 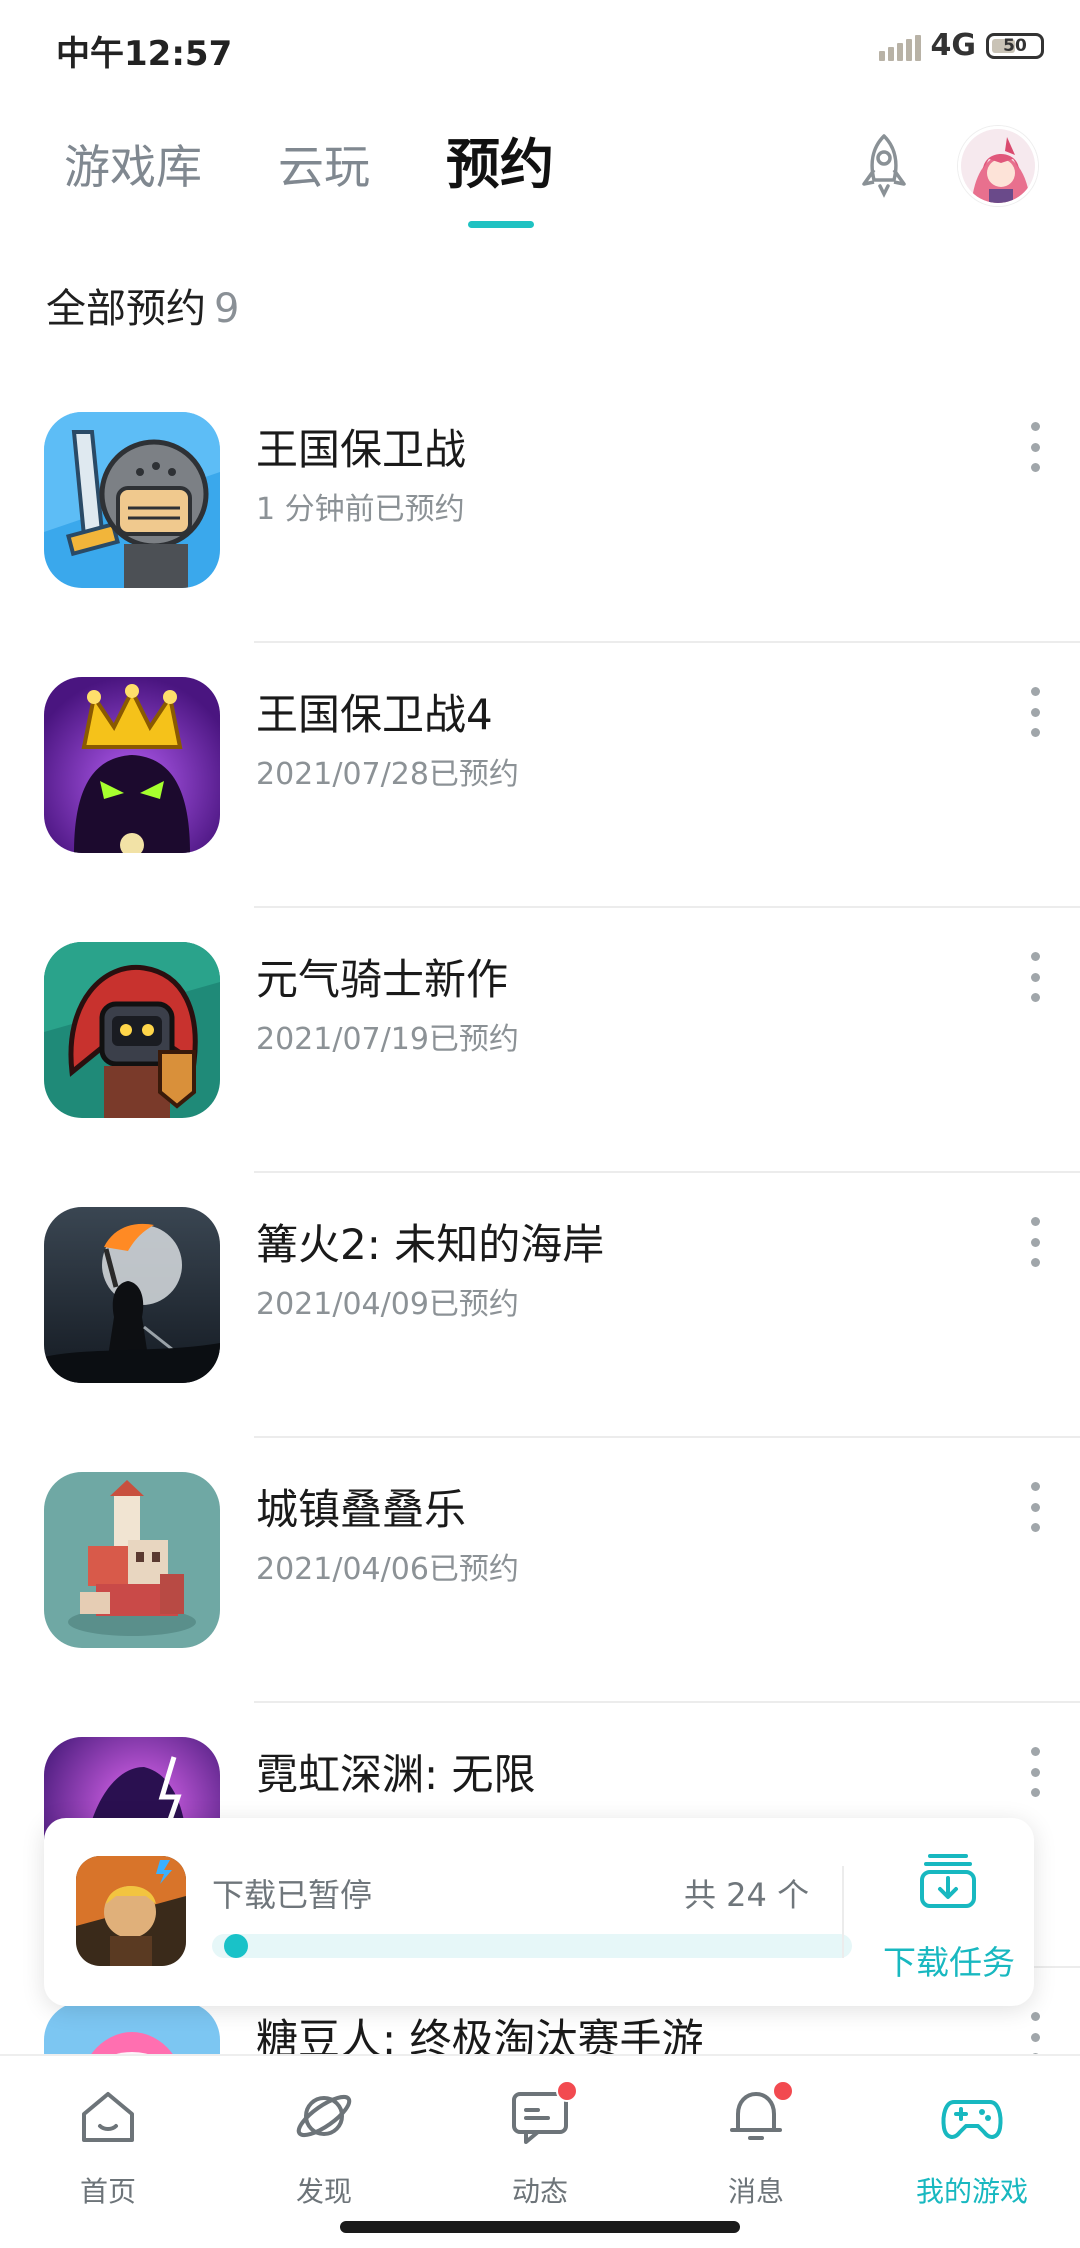 I want to click on signal-icon, so click(x=899, y=46).